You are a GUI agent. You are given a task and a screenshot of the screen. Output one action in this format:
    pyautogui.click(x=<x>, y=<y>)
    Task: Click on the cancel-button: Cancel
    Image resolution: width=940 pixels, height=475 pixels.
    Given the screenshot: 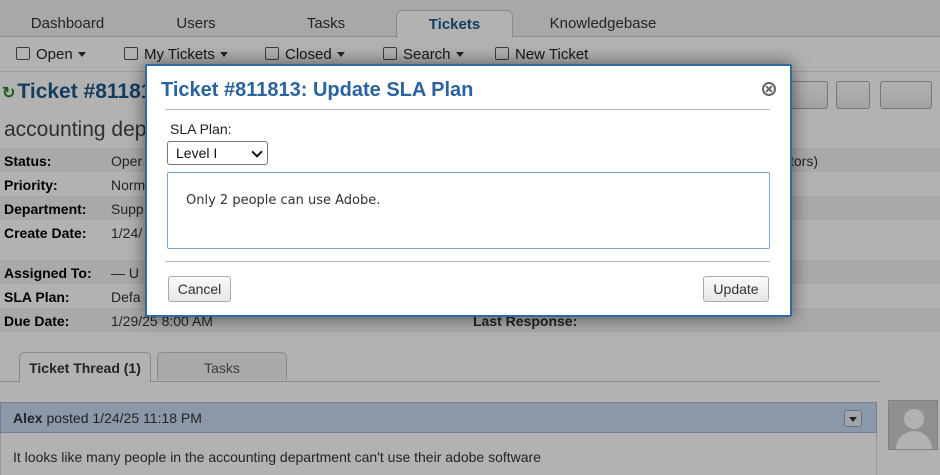 What is the action you would take?
    pyautogui.click(x=199, y=289)
    